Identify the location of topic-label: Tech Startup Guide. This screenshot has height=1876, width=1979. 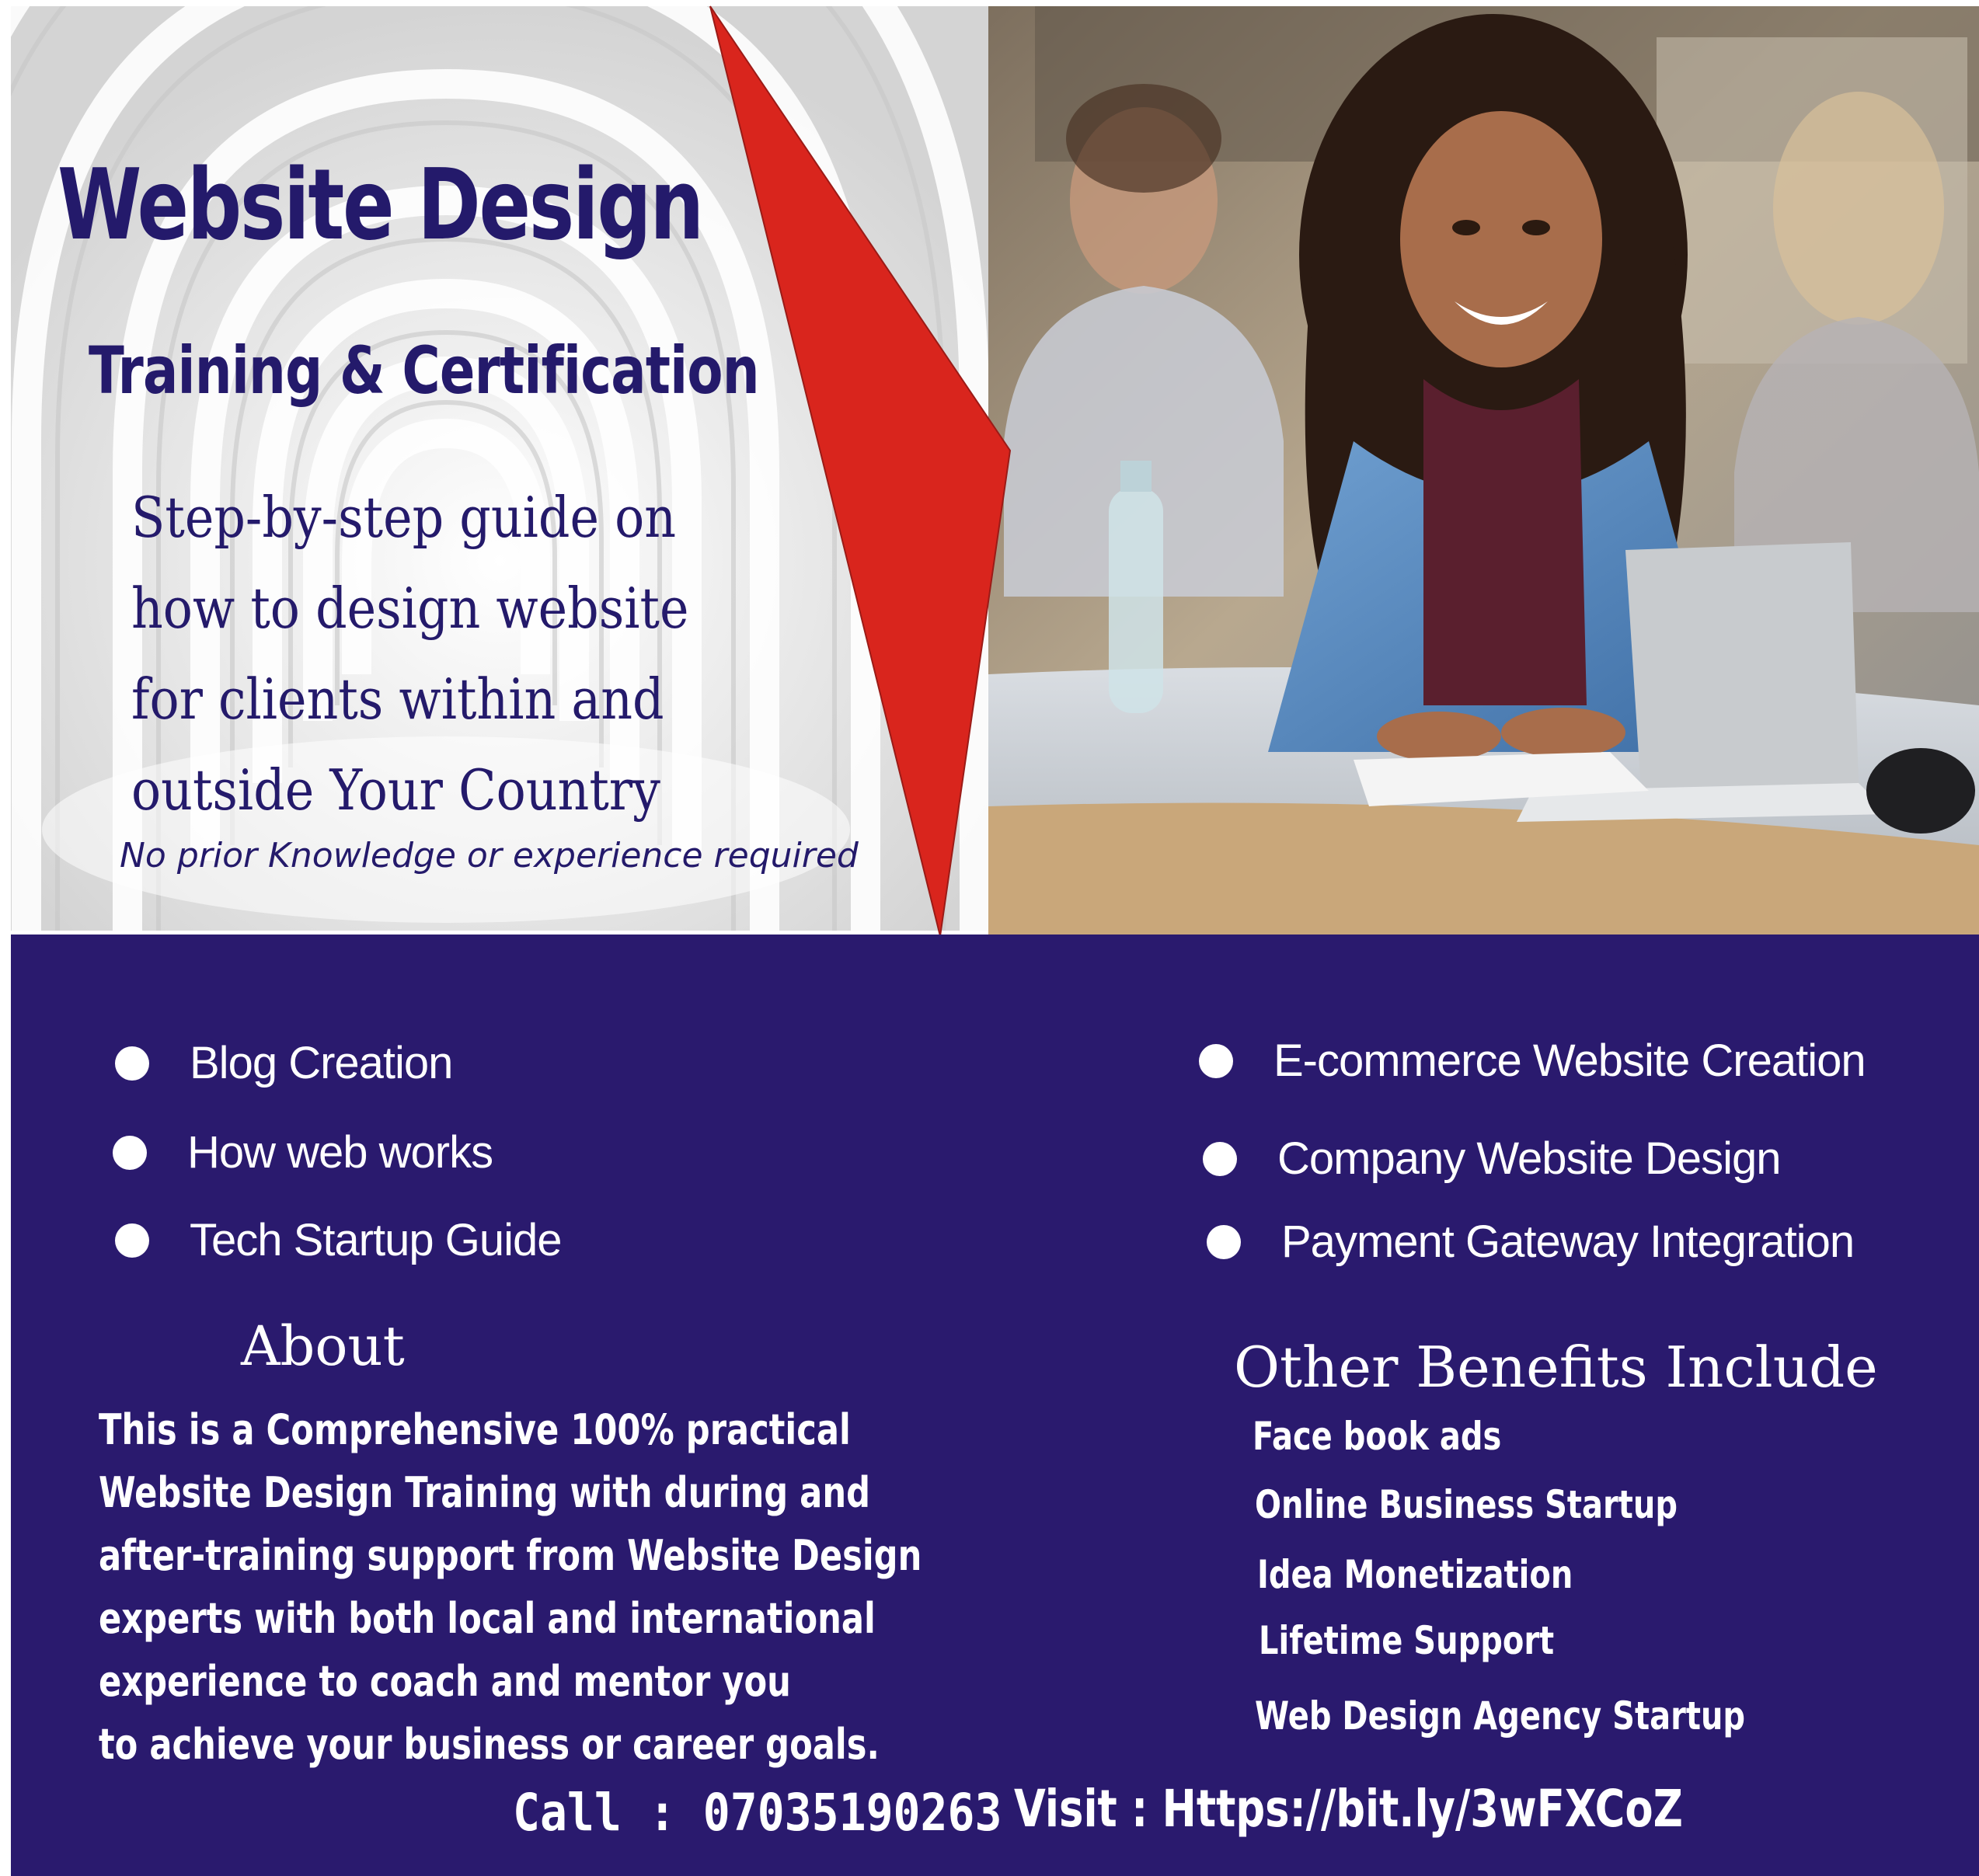
(376, 1240).